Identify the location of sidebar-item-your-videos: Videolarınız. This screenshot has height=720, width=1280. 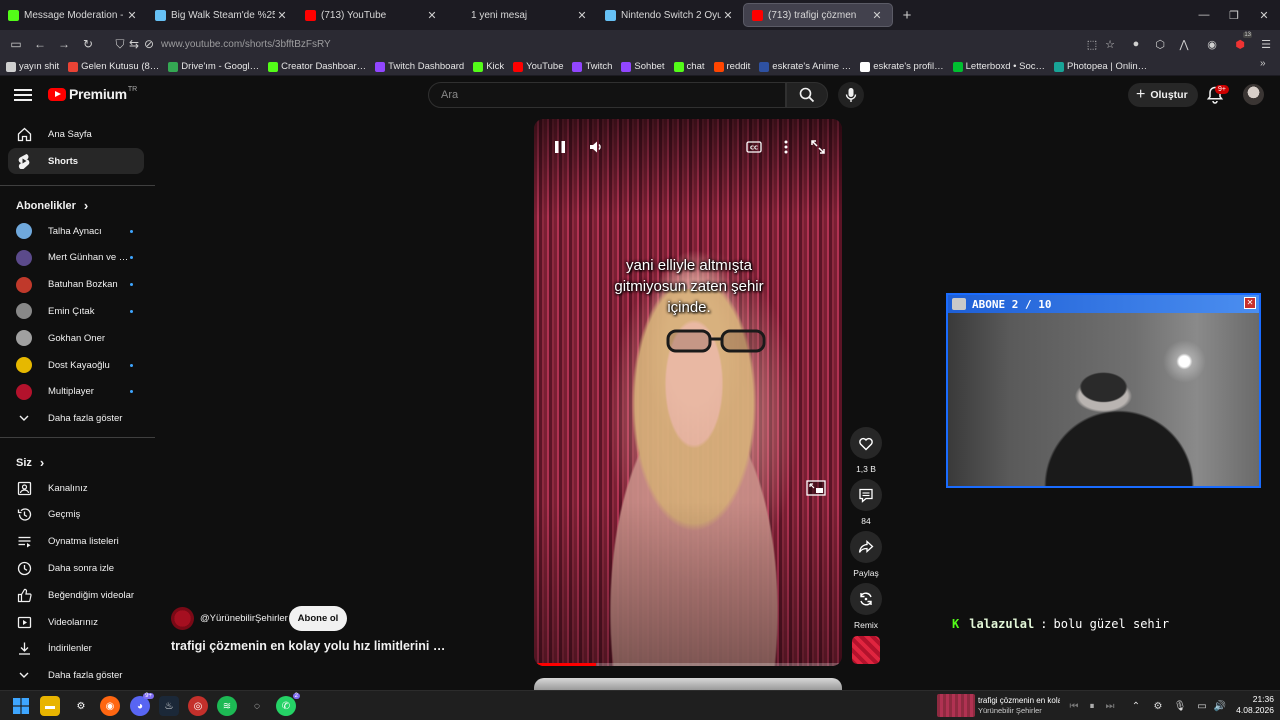
(76, 622).